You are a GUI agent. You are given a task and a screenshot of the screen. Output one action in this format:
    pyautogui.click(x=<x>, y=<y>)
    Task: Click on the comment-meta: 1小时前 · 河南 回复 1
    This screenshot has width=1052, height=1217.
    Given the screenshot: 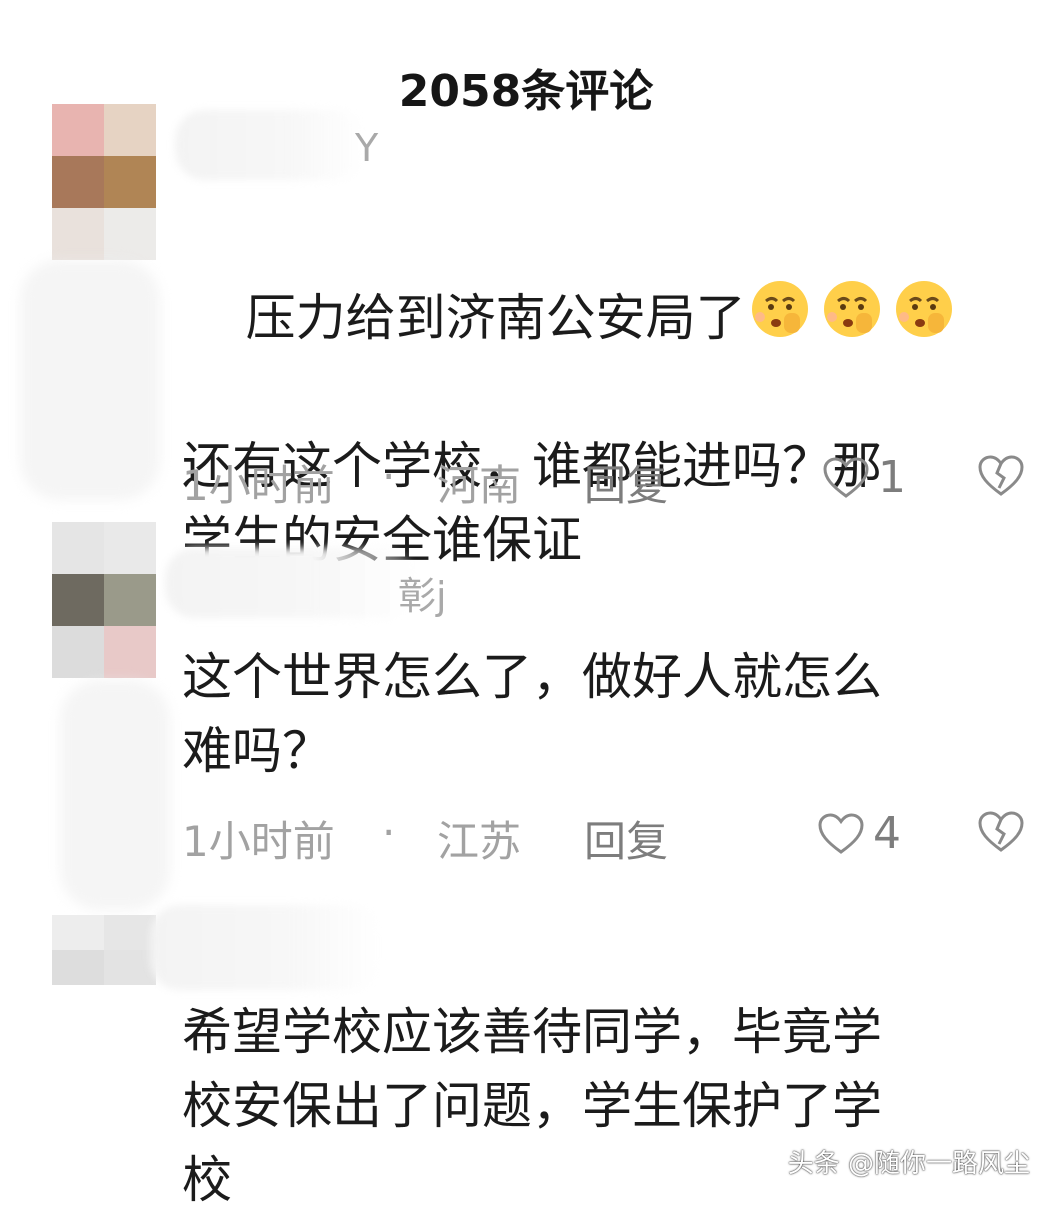 What is the action you would take?
    pyautogui.click(x=607, y=482)
    